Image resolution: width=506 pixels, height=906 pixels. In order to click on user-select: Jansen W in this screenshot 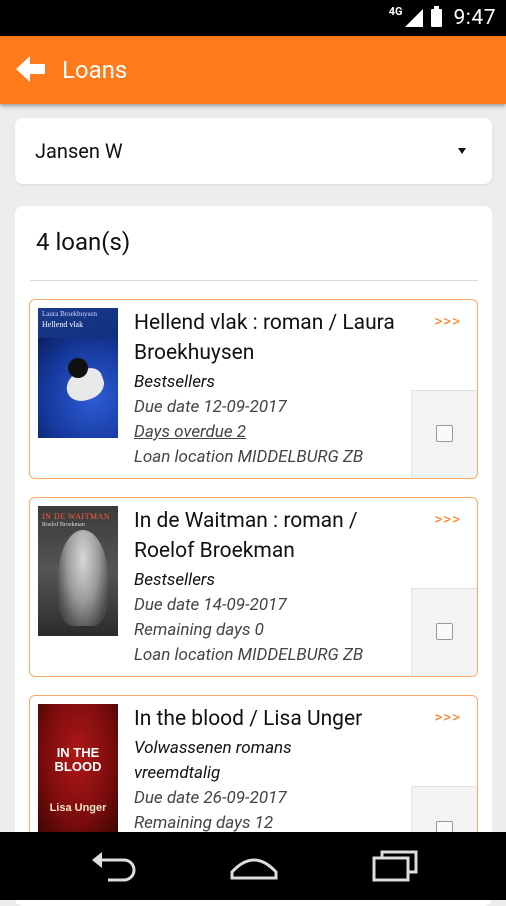, I will do `click(253, 151)`.